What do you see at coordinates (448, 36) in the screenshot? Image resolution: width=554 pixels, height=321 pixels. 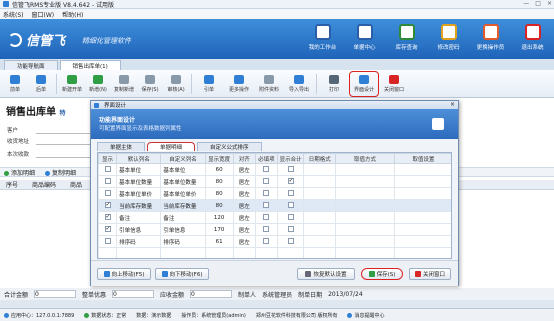 I see `topnav-item-3: 修改密码` at bounding box center [448, 36].